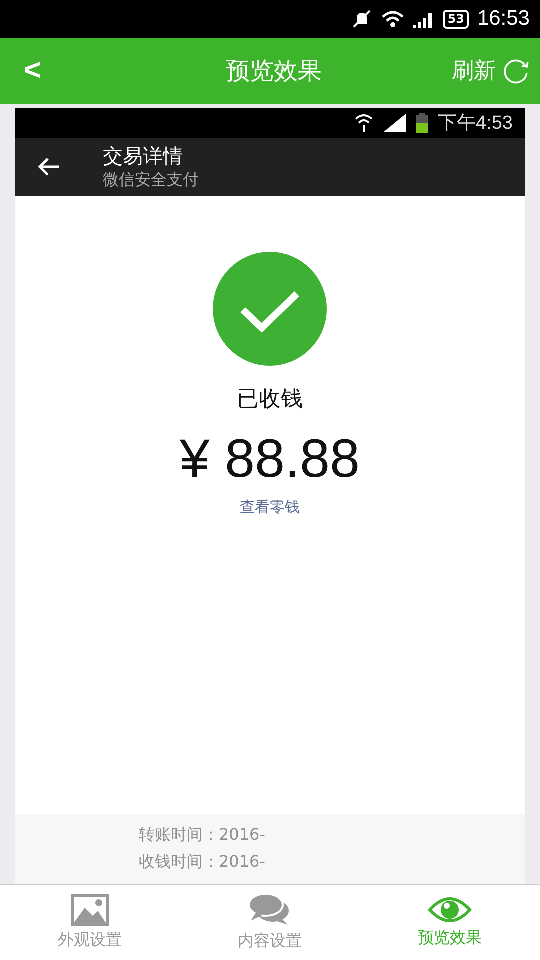  What do you see at coordinates (270, 507) in the screenshot?
I see `view-change-link: 查看零钱` at bounding box center [270, 507].